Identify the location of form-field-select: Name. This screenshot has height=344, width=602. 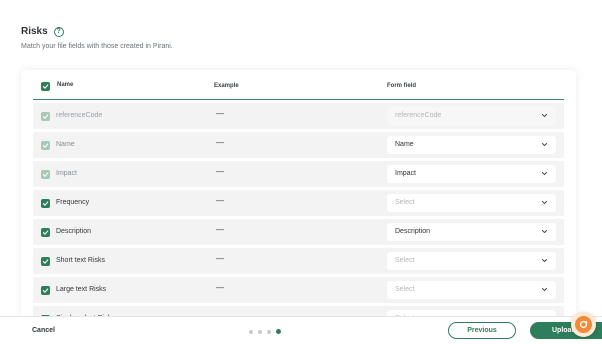
(471, 145).